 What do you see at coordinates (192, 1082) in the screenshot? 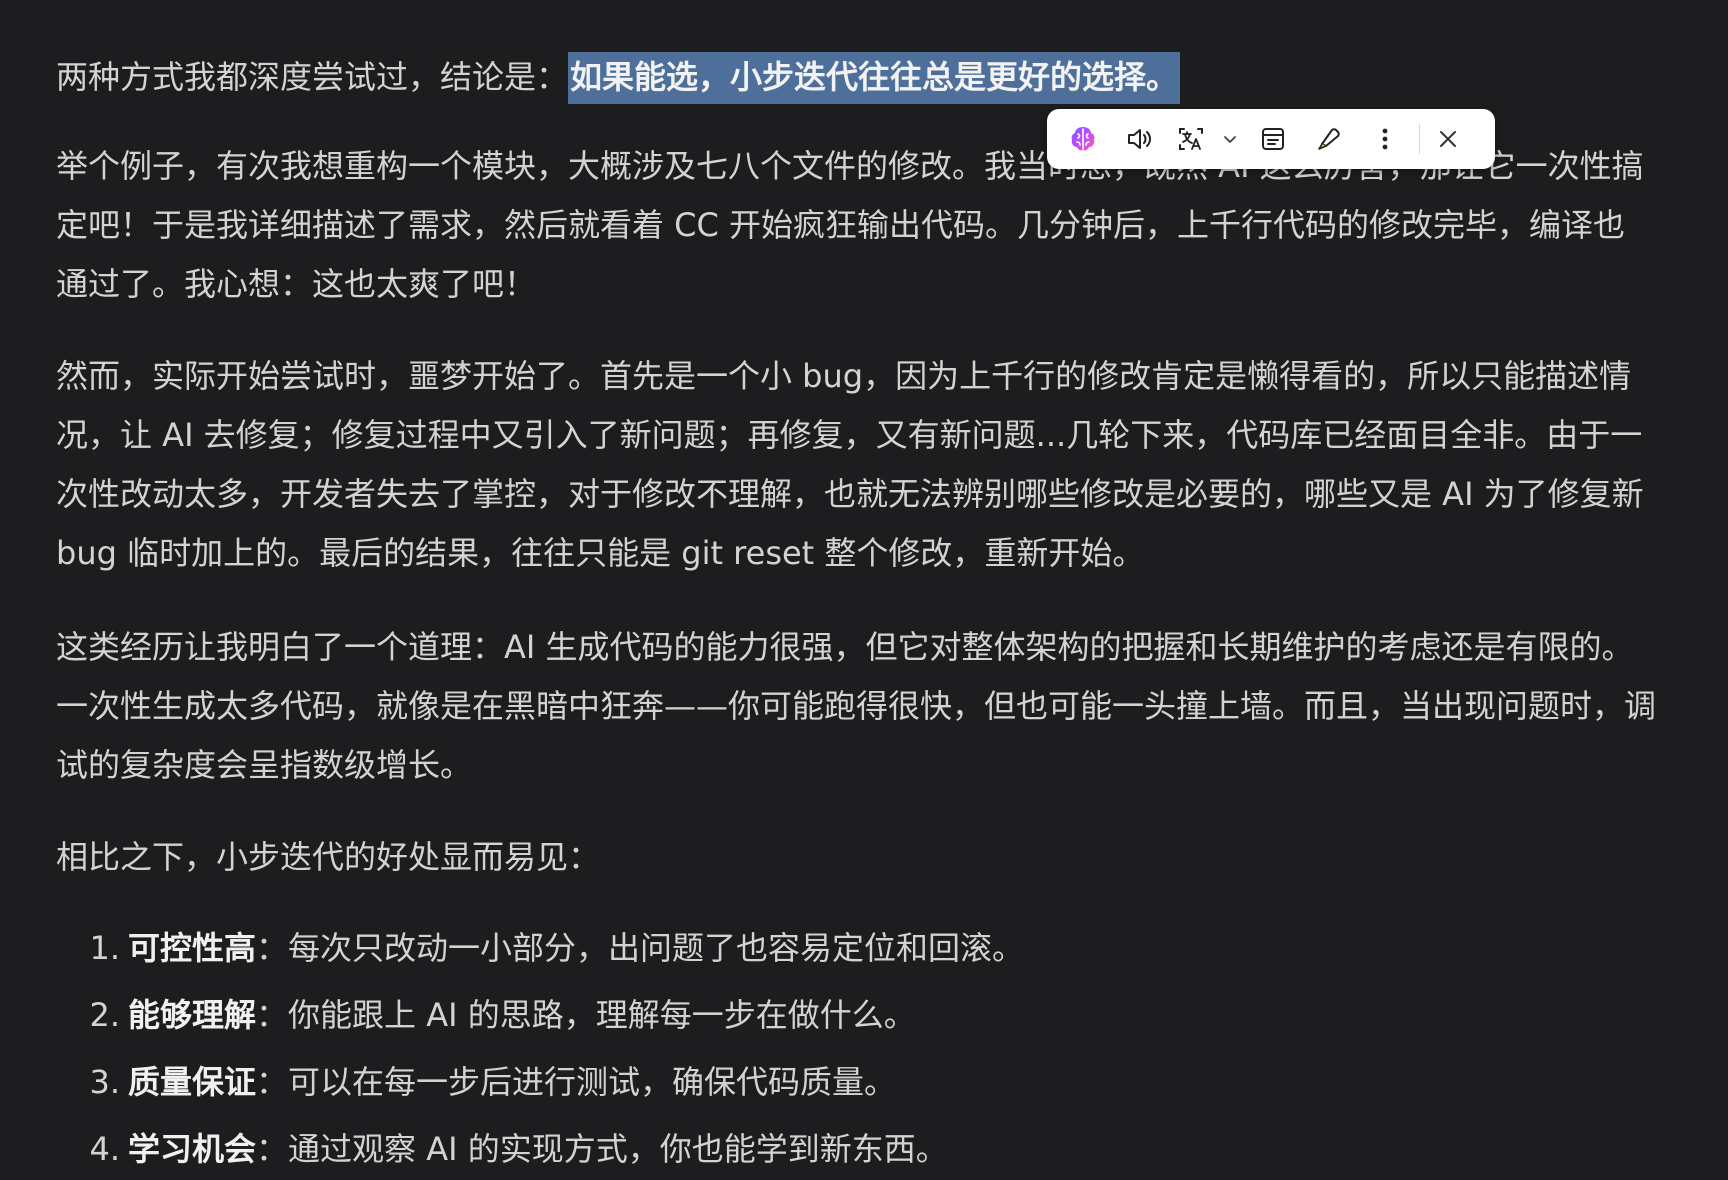
I see `list-term: 质量保证` at bounding box center [192, 1082].